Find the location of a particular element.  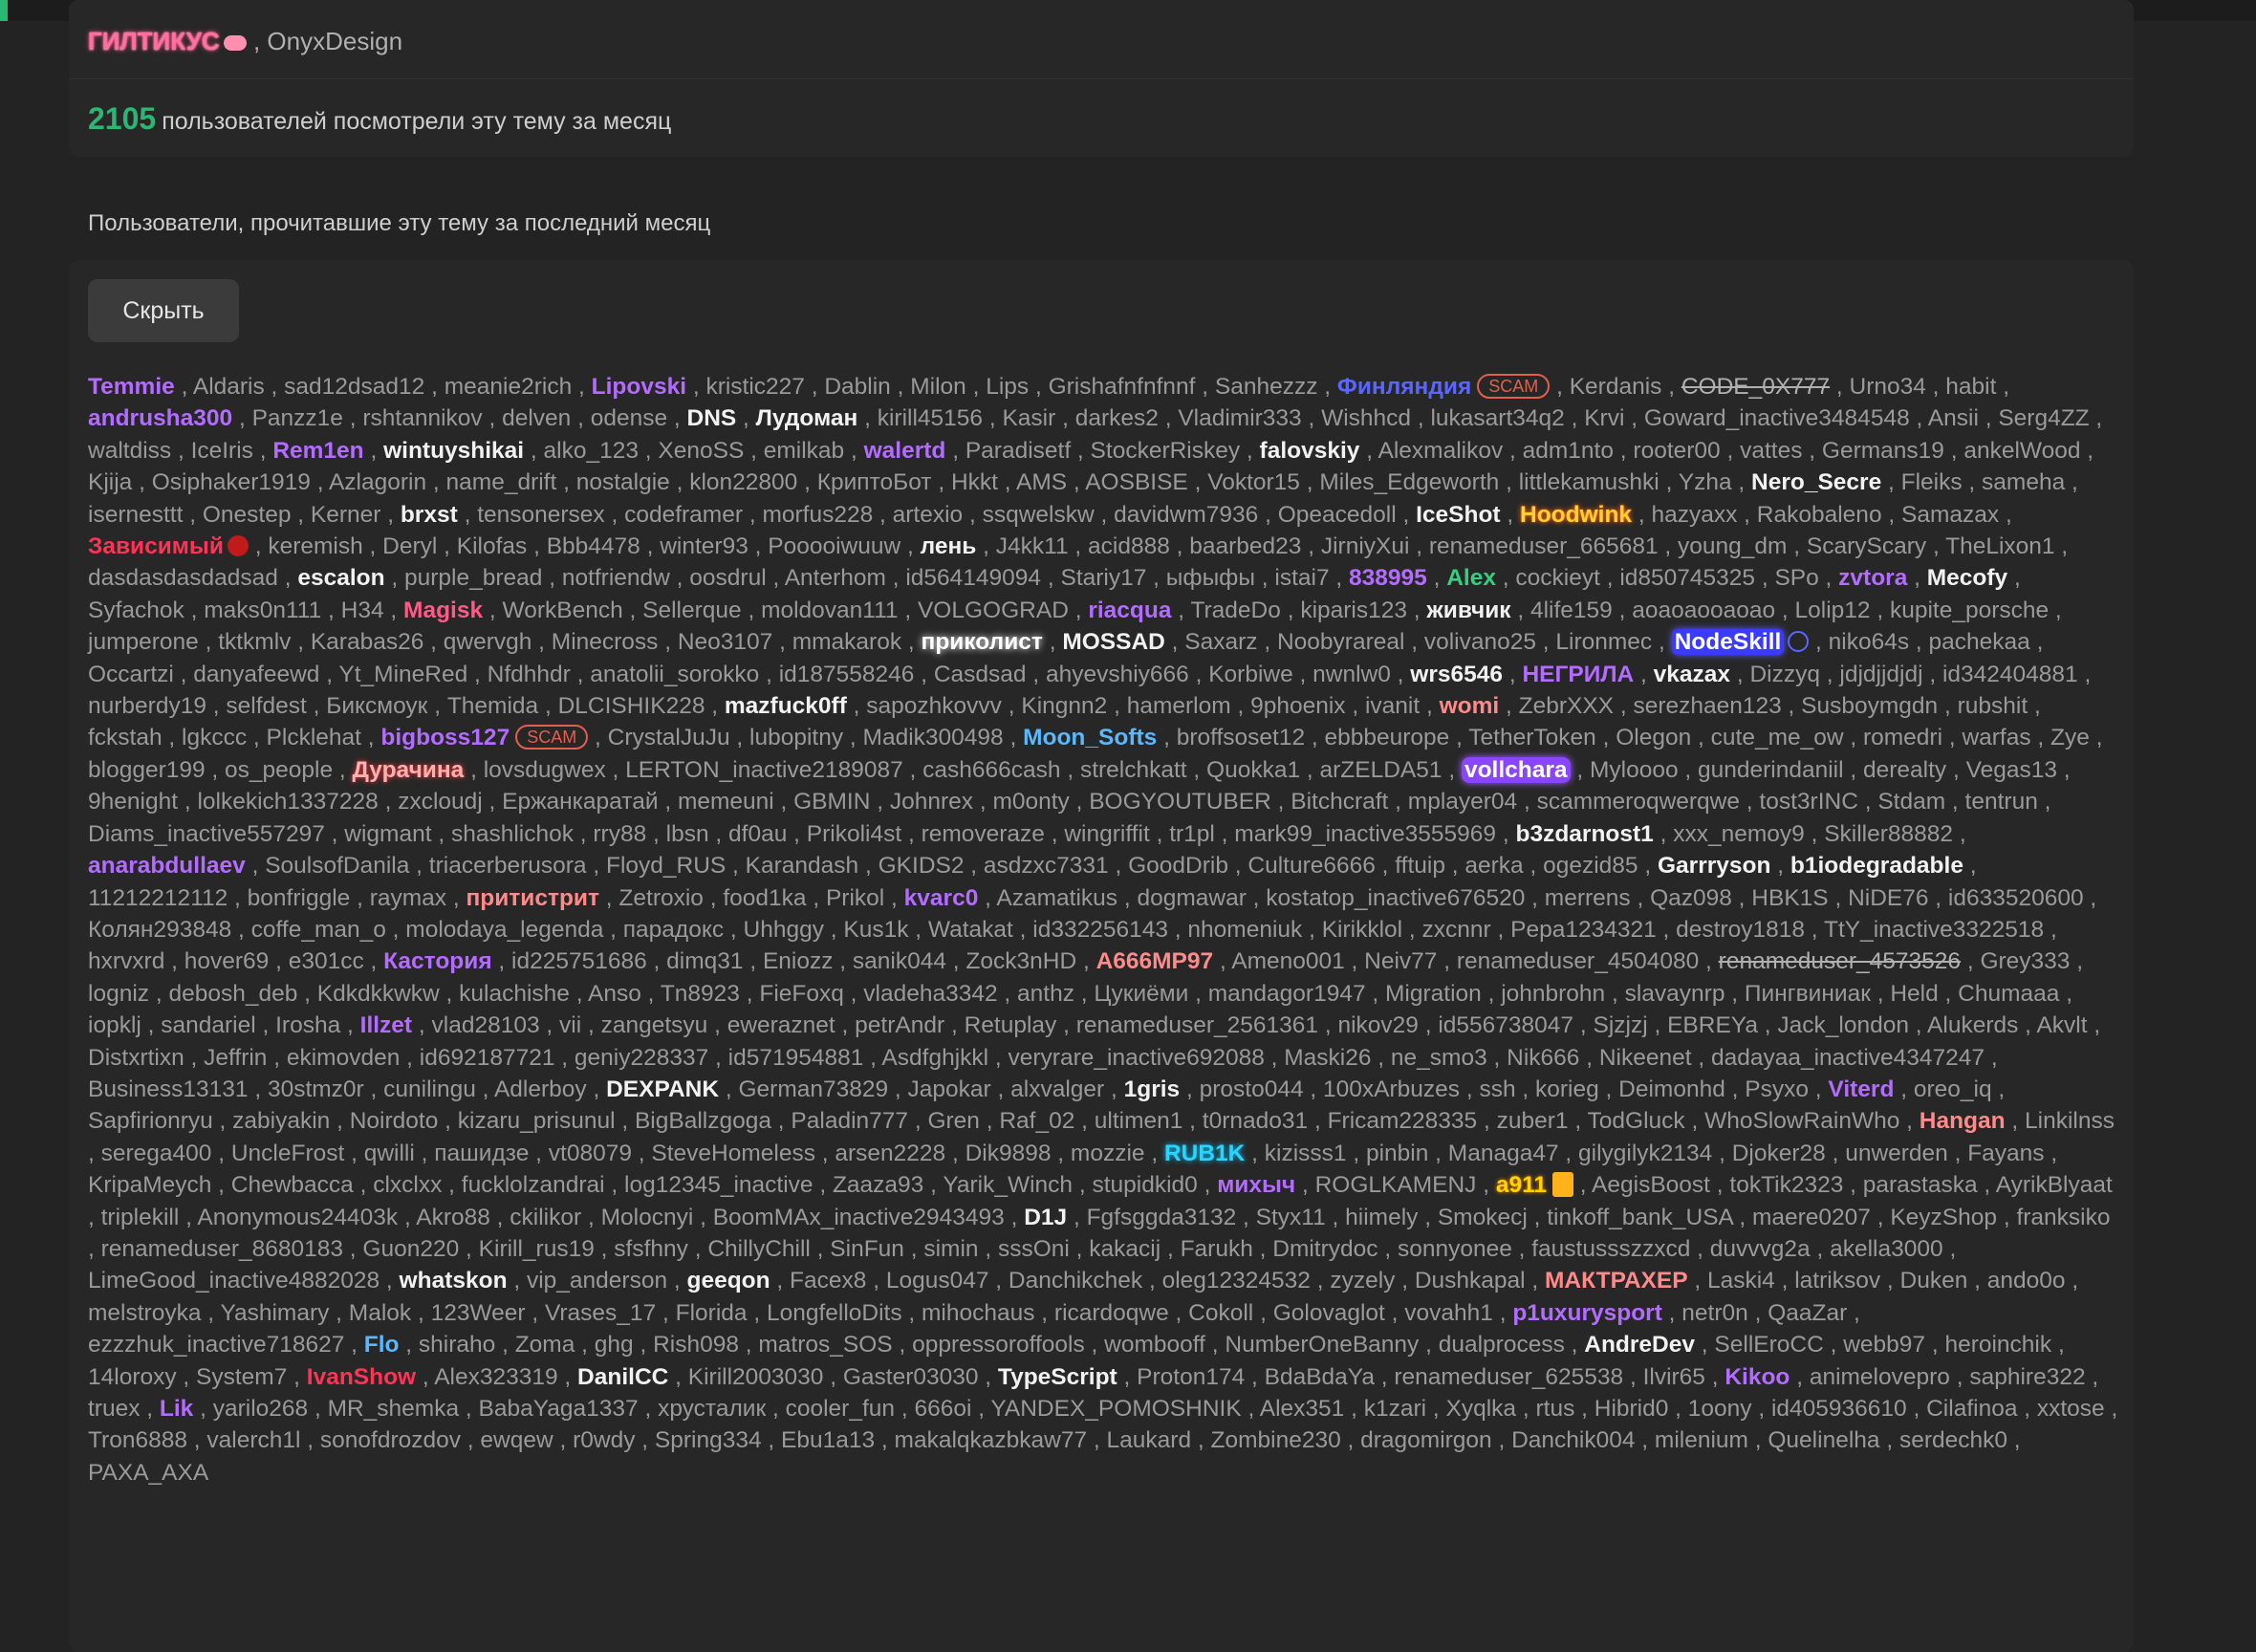

user-link: 838995 is located at coordinates (1388, 578).